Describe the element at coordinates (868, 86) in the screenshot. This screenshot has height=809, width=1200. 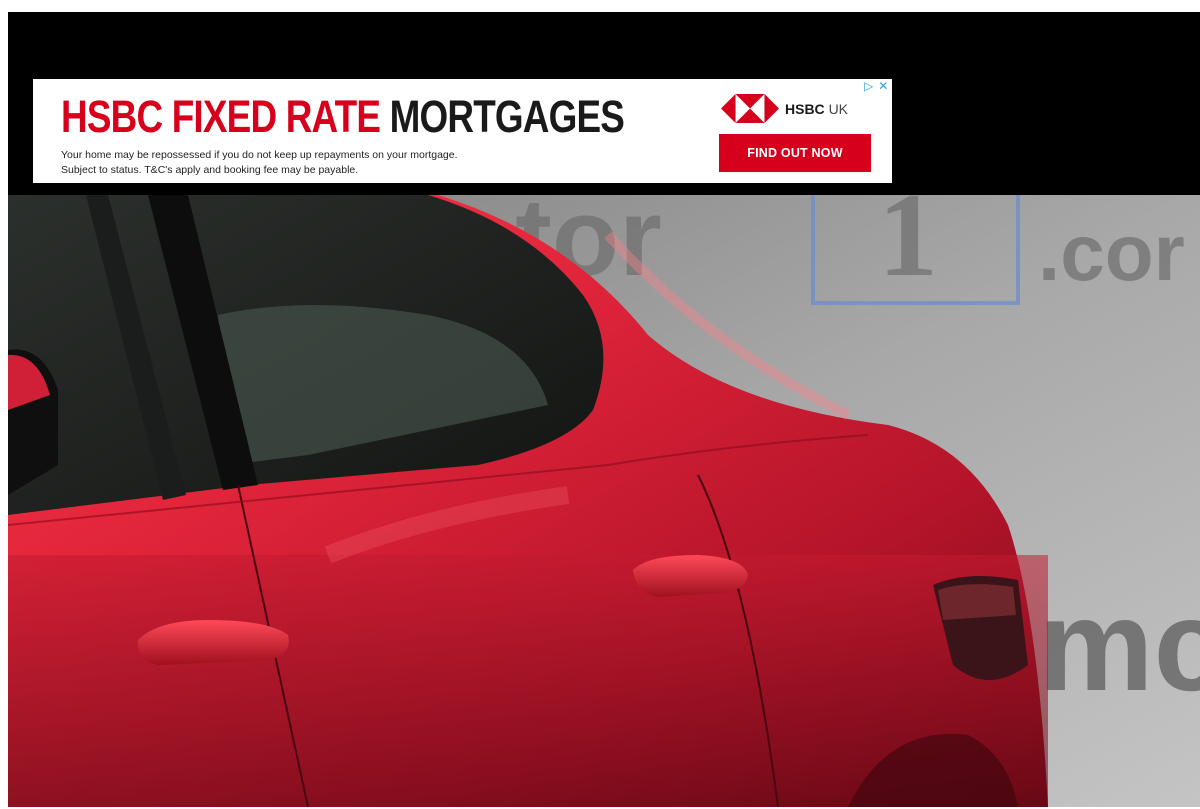
I see `play-triangle-icon: ▷` at that location.